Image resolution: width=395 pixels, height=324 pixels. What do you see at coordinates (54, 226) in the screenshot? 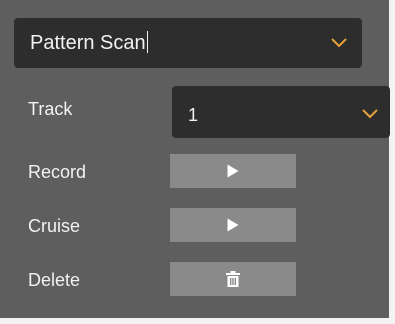
I see `cruise-label: Cruise` at bounding box center [54, 226].